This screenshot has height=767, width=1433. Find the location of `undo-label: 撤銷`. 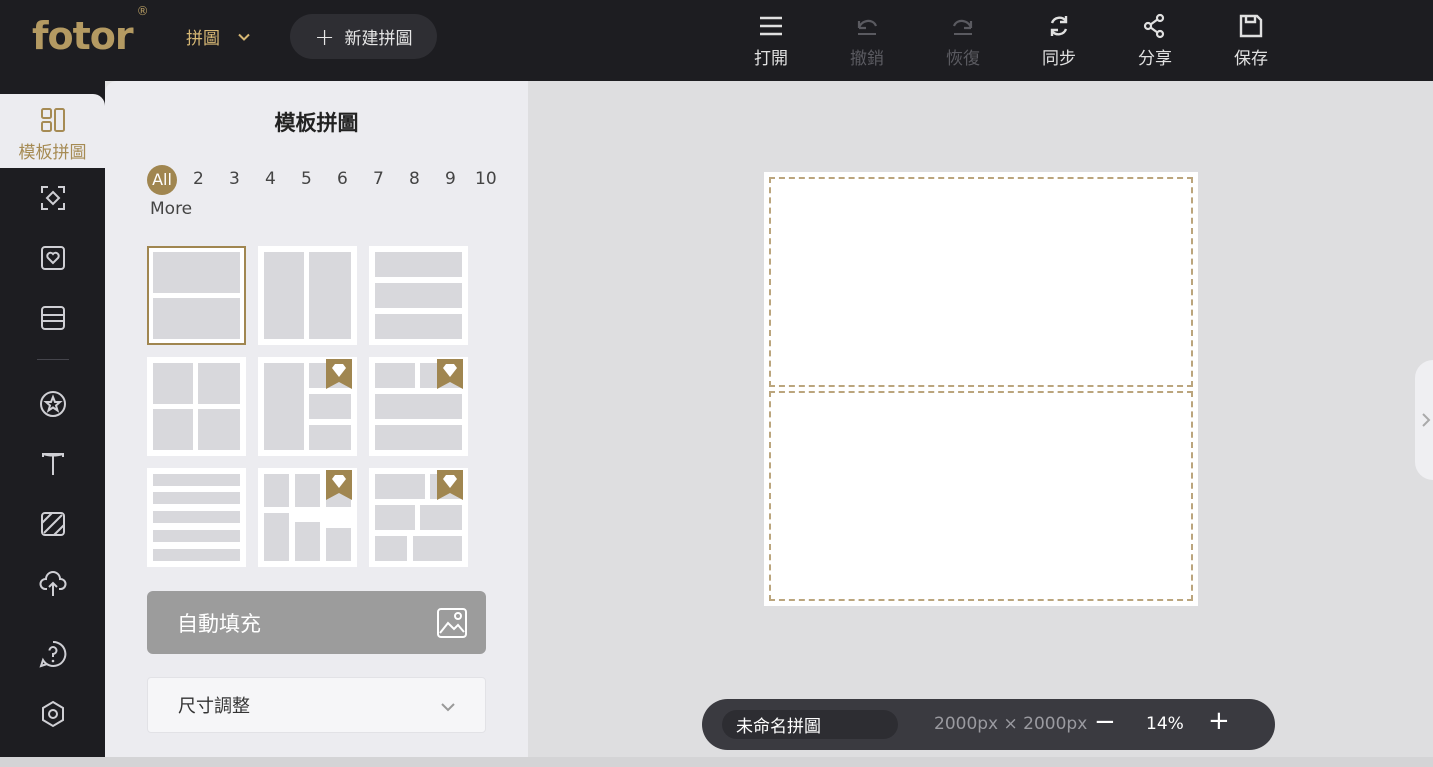

undo-label: 撤銷 is located at coordinates (867, 59).